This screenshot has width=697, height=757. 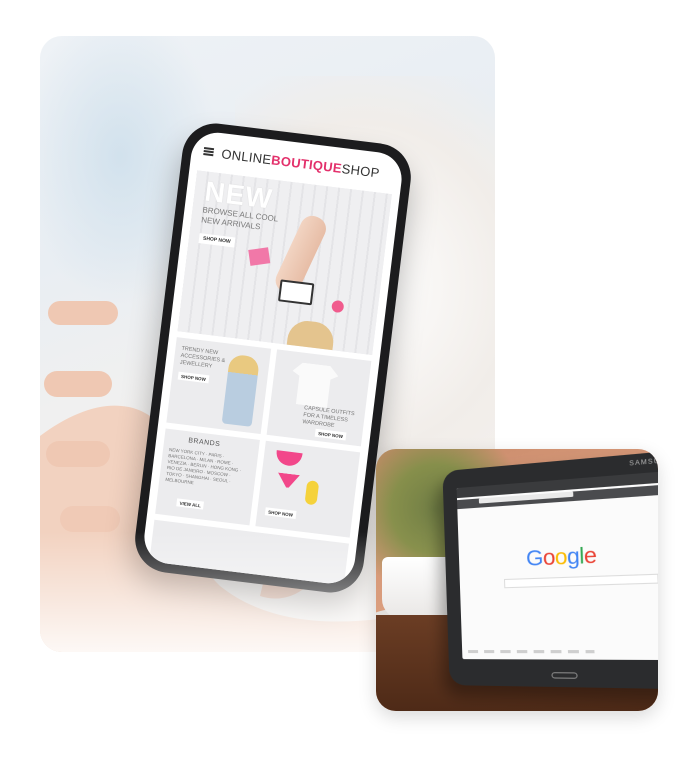 I want to click on brands-heading: BRANDS, so click(x=204, y=443).